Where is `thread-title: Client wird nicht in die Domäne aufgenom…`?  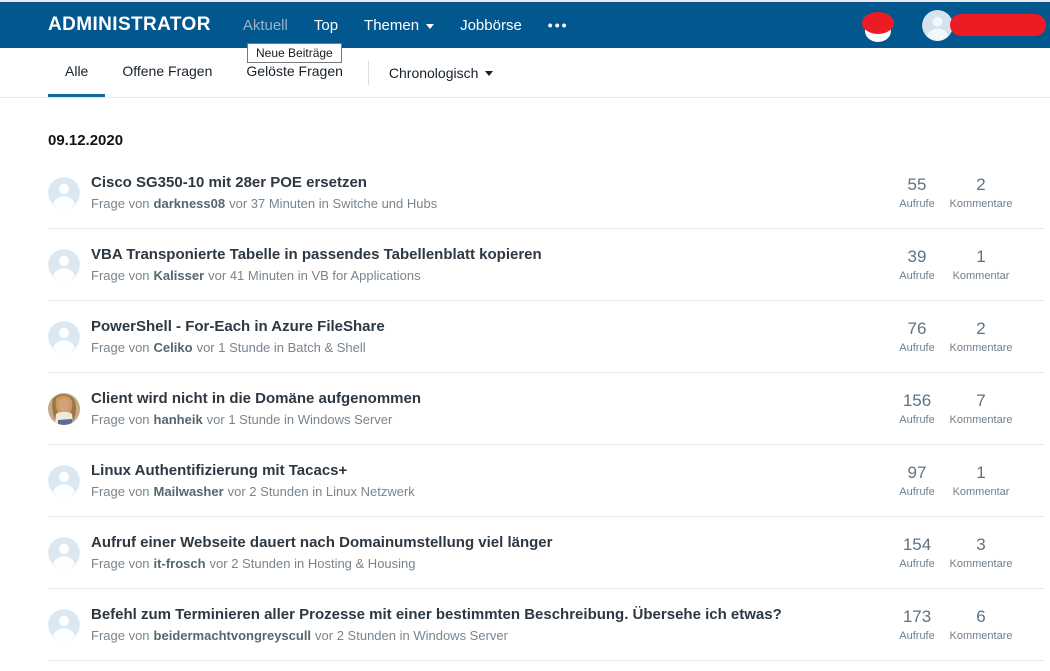
thread-title: Client wird nicht in die Domäne aufgenom… is located at coordinates (256, 399).